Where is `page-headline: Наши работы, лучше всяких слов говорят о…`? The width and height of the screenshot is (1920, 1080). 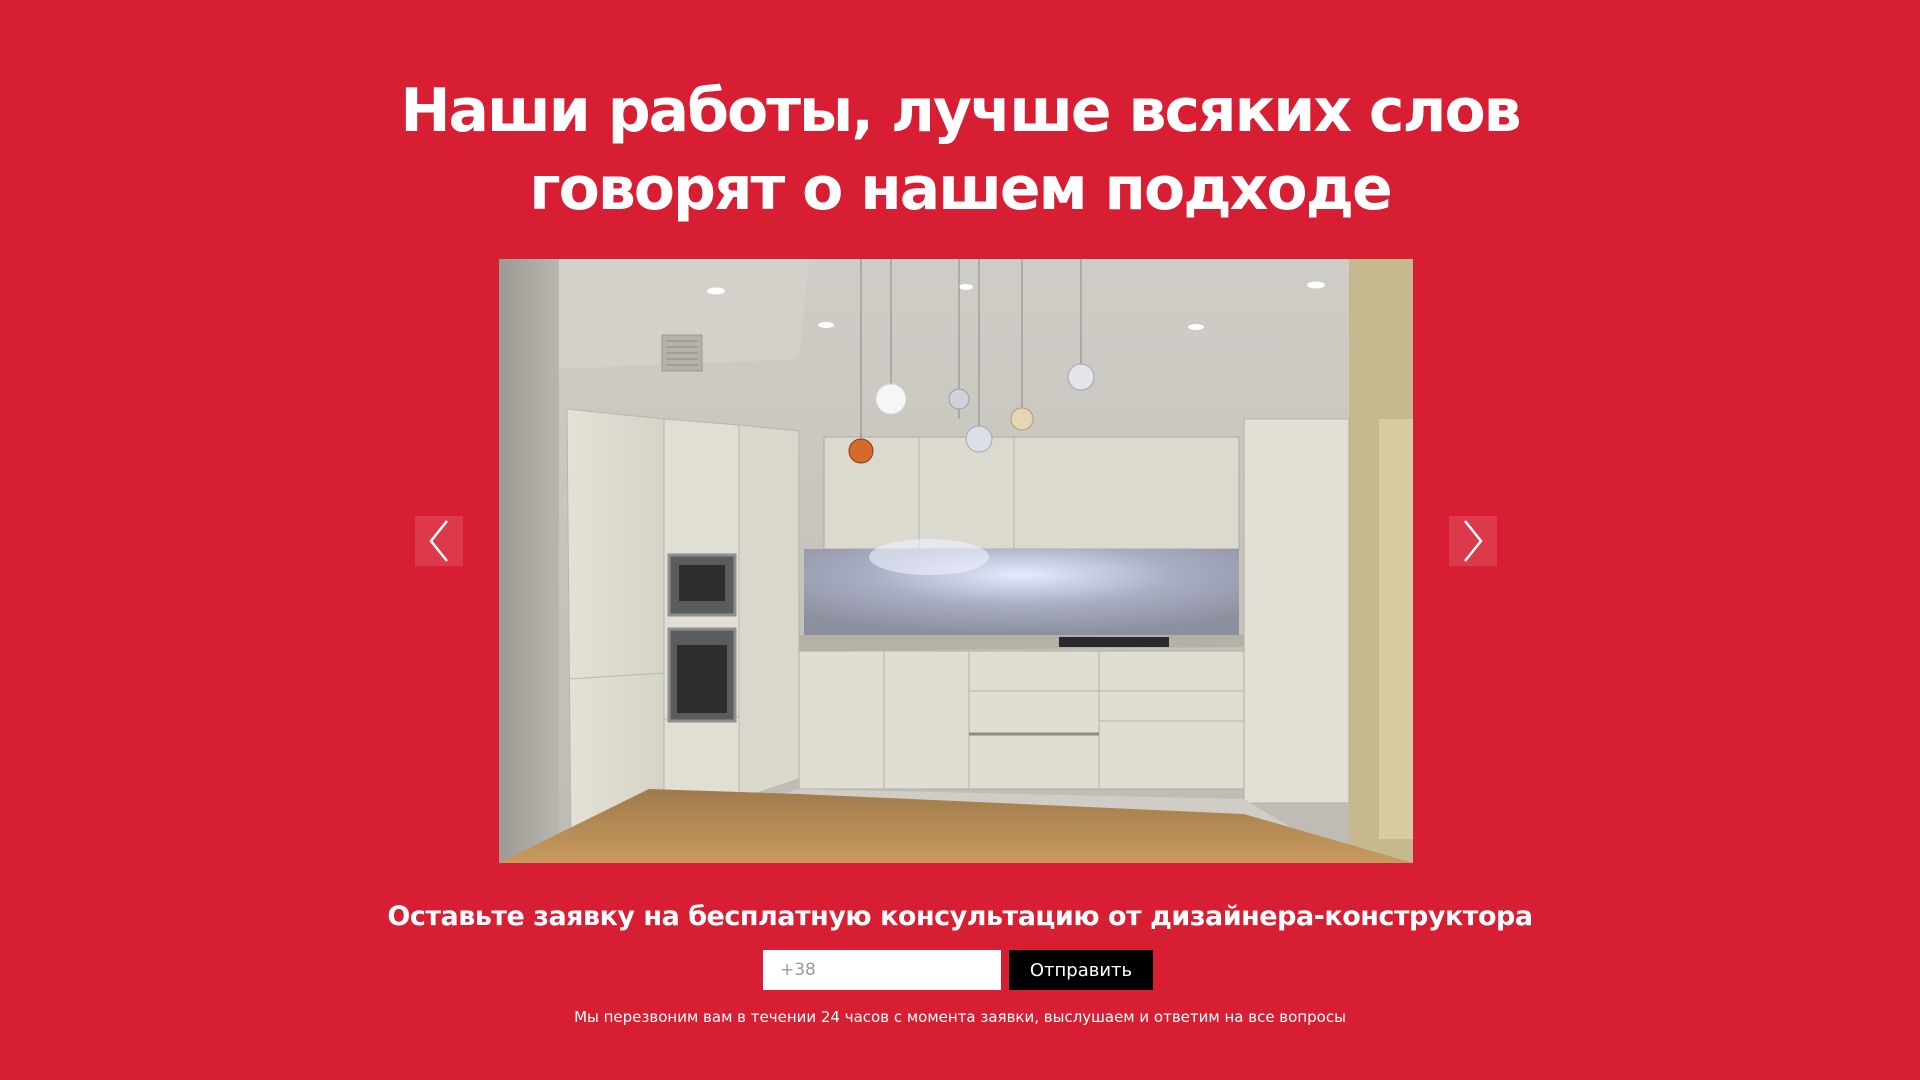 page-headline: Наши работы, лучше всяких слов говорят о… is located at coordinates (960, 150).